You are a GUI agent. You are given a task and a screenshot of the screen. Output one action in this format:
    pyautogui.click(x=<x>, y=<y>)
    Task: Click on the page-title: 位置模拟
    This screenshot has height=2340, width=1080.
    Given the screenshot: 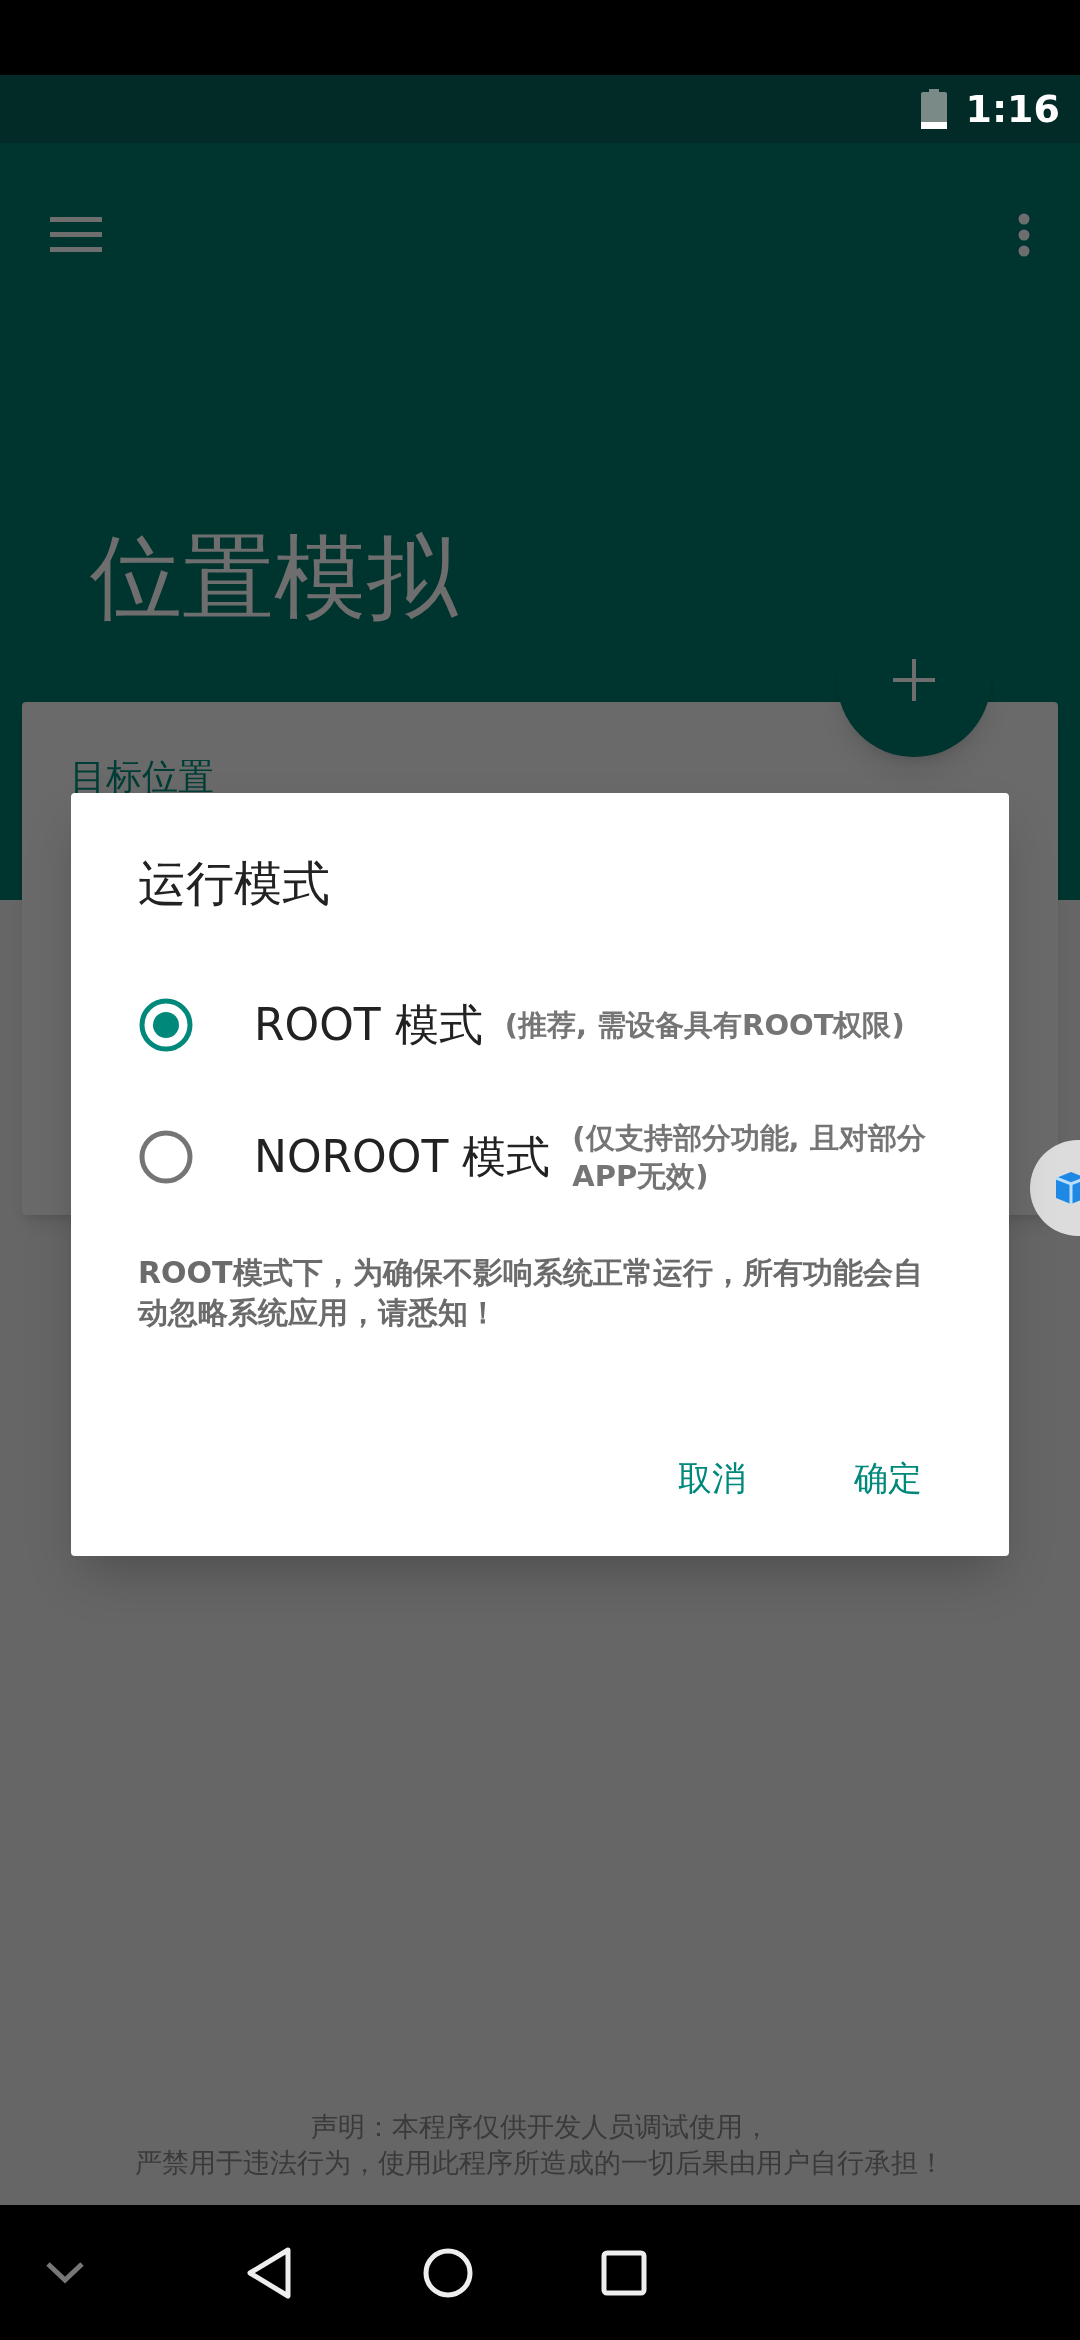 What is the action you would take?
    pyautogui.click(x=274, y=578)
    